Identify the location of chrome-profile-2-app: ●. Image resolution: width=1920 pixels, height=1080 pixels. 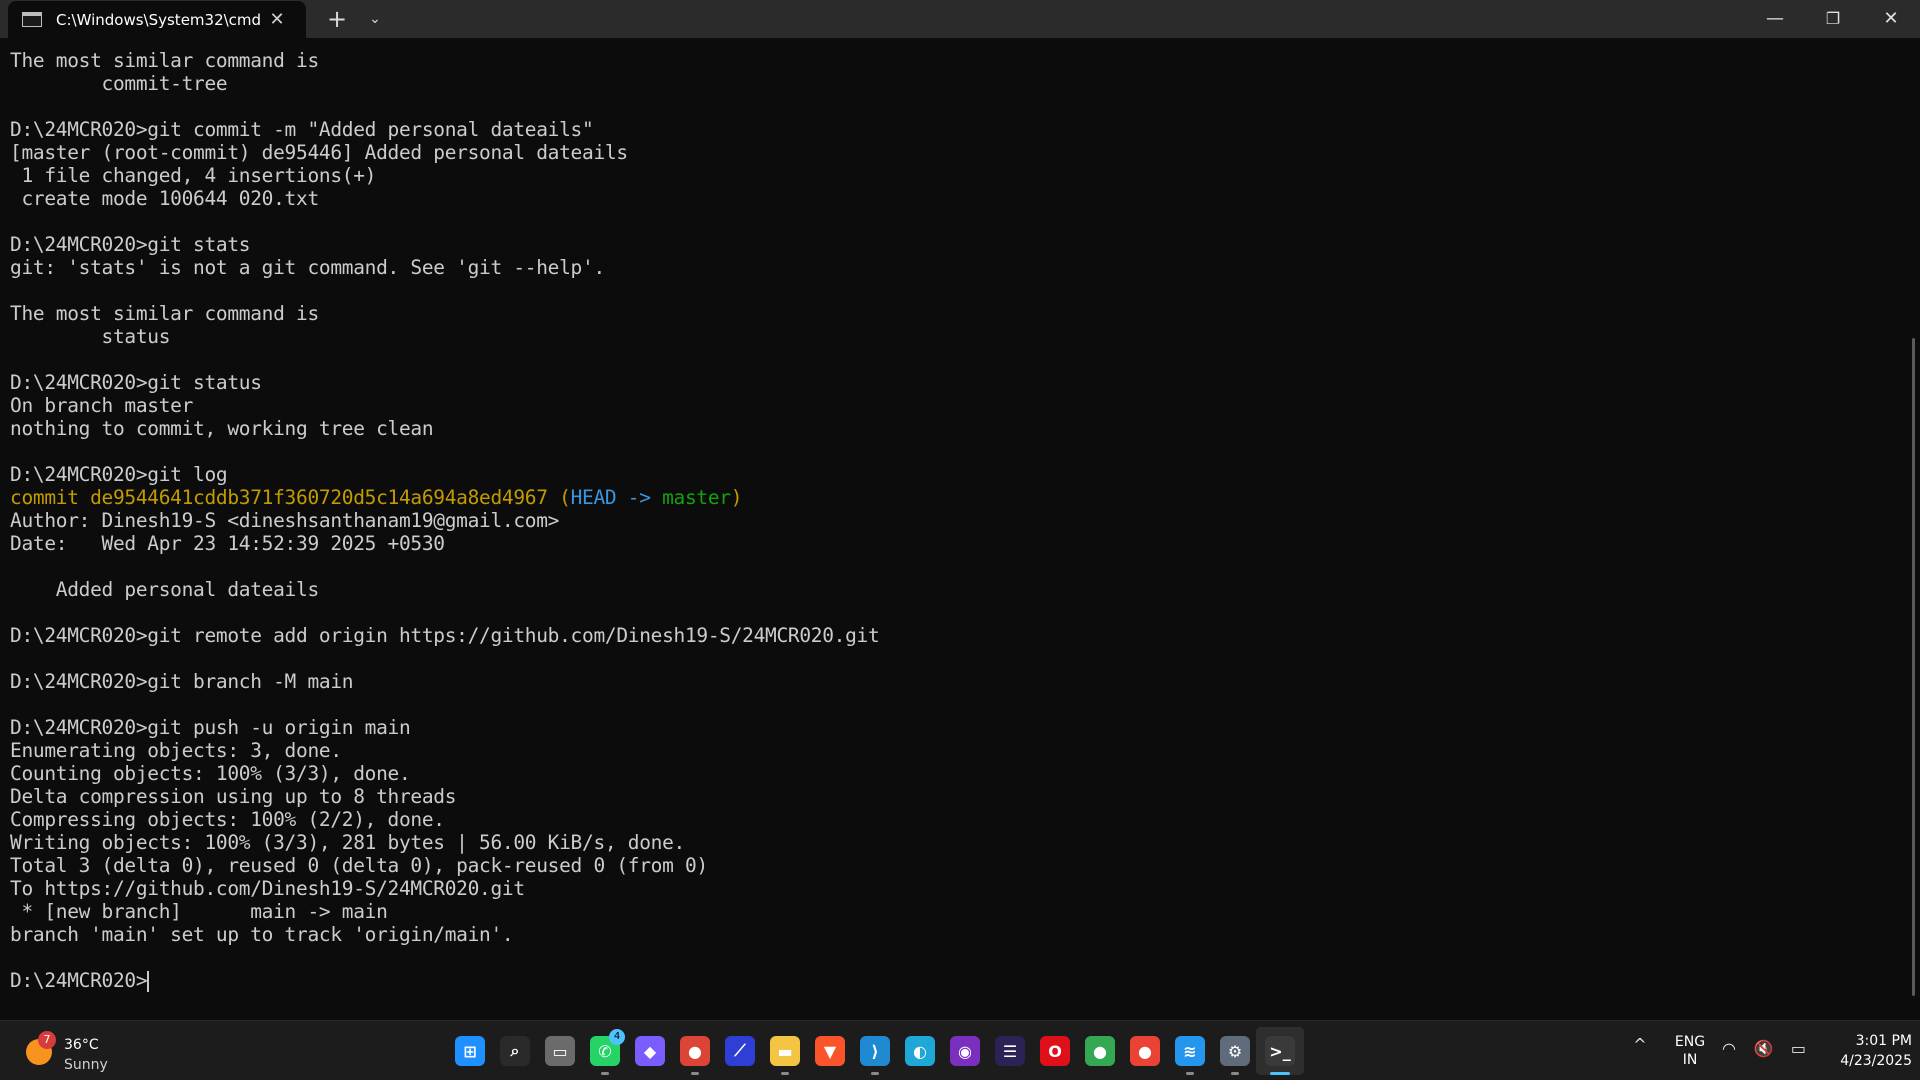
(1145, 1051).